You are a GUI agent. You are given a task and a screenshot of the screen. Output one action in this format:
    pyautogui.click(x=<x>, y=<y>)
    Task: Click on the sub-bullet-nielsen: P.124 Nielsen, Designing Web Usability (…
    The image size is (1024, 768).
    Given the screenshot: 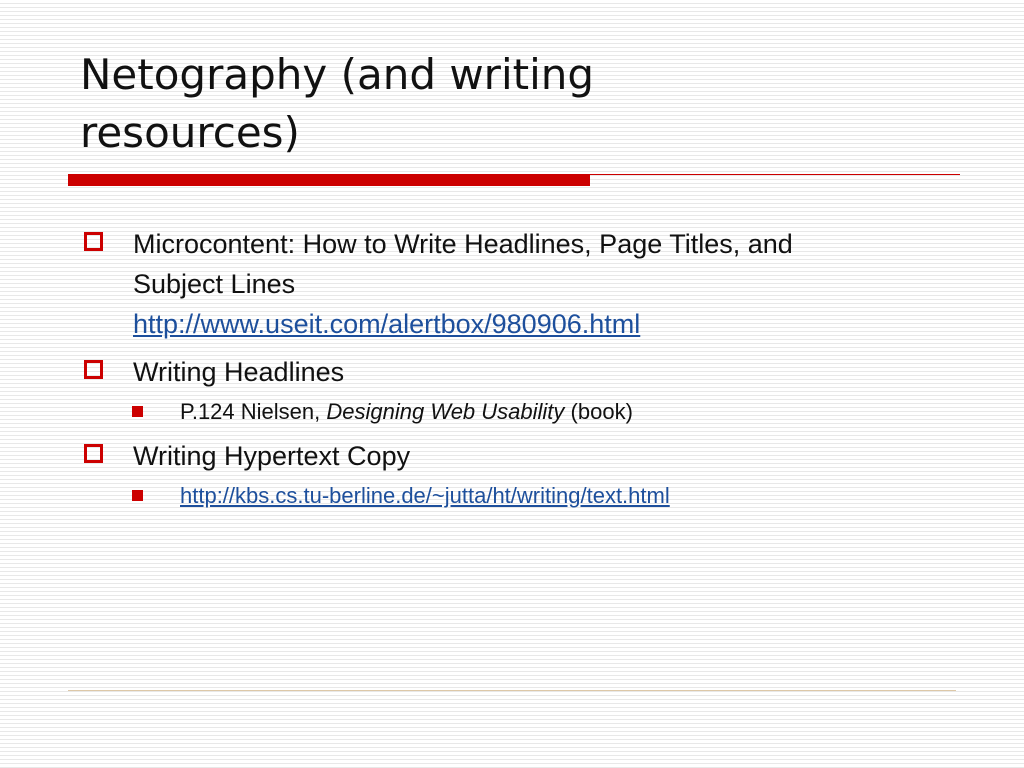 What is the action you would take?
    pyautogui.click(x=546, y=412)
    